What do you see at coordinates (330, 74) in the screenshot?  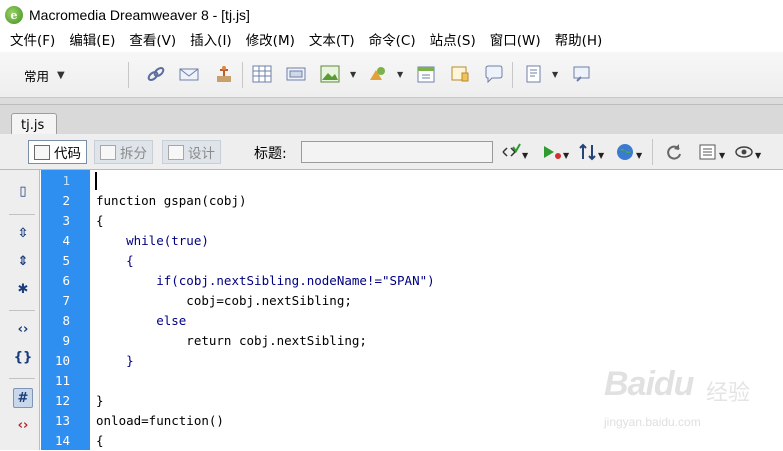 I see `image-icon` at bounding box center [330, 74].